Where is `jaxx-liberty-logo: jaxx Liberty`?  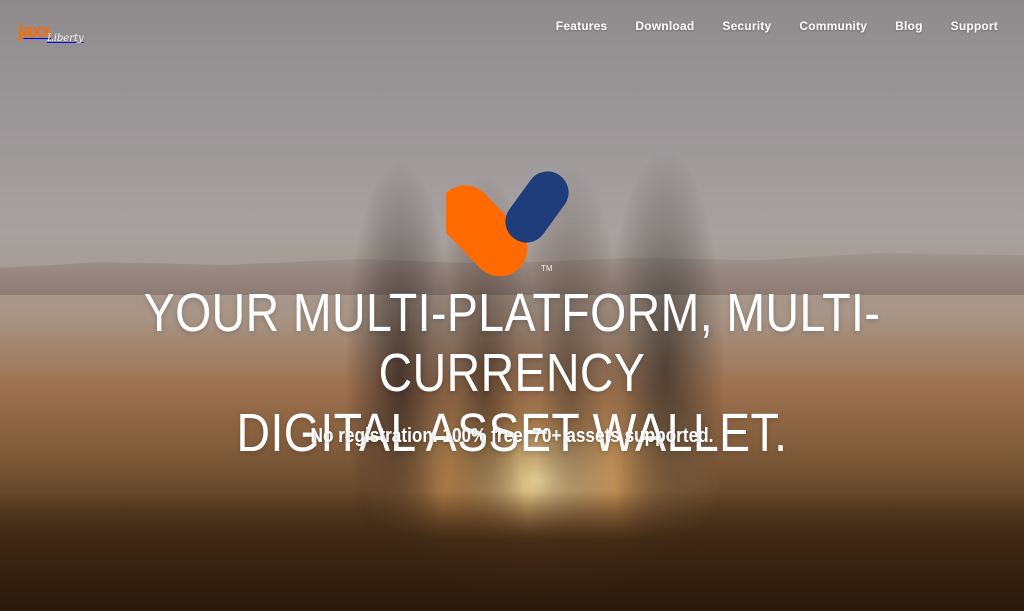 jaxx-liberty-logo: jaxx Liberty is located at coordinates (51, 28).